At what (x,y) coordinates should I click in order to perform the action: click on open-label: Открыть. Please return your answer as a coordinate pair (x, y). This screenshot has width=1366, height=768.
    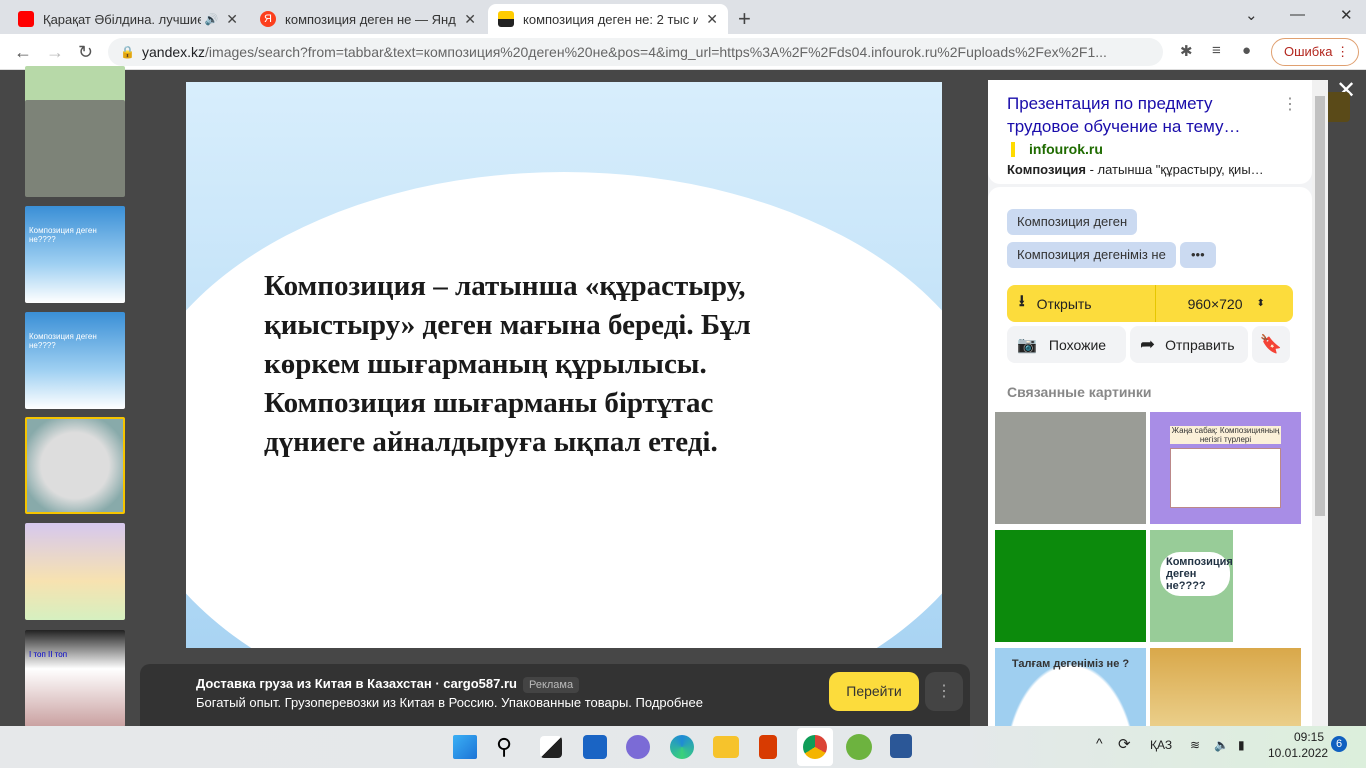
    Looking at the image, I should click on (1064, 303).